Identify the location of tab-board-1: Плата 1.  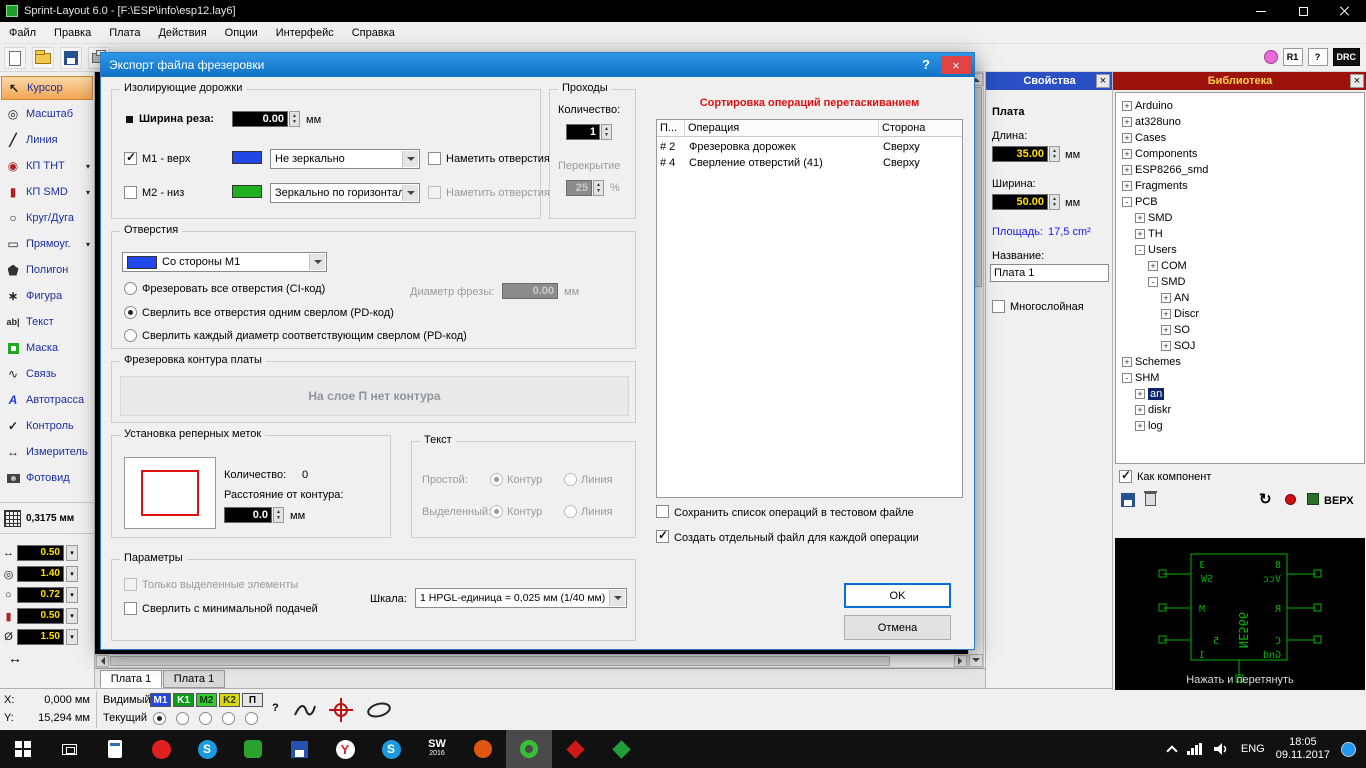
(131, 679).